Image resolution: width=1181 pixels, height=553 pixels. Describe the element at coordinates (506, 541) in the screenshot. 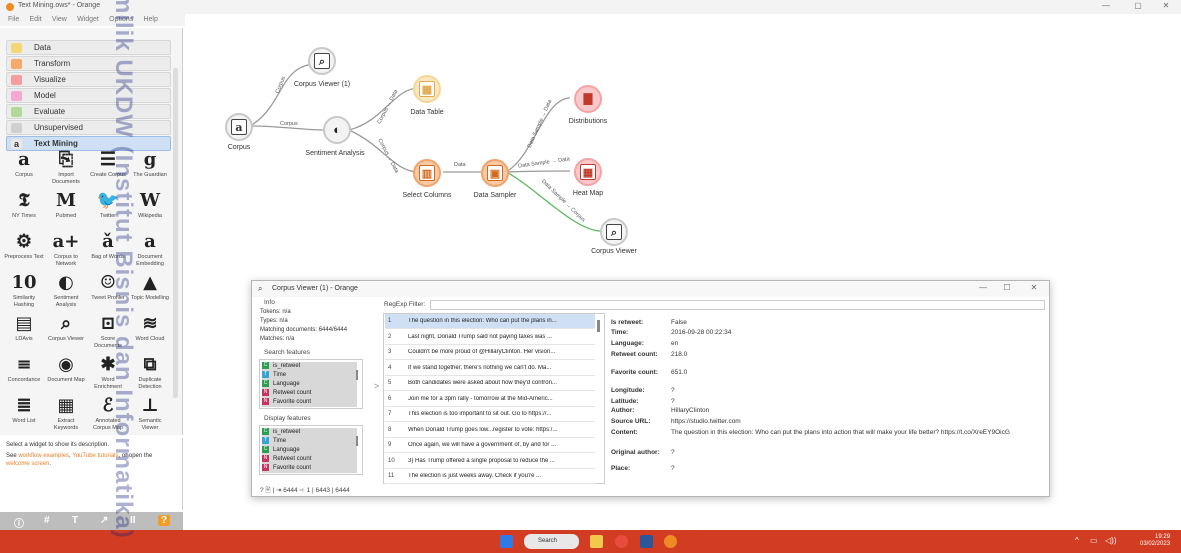

I see `windows-start-icon` at that location.